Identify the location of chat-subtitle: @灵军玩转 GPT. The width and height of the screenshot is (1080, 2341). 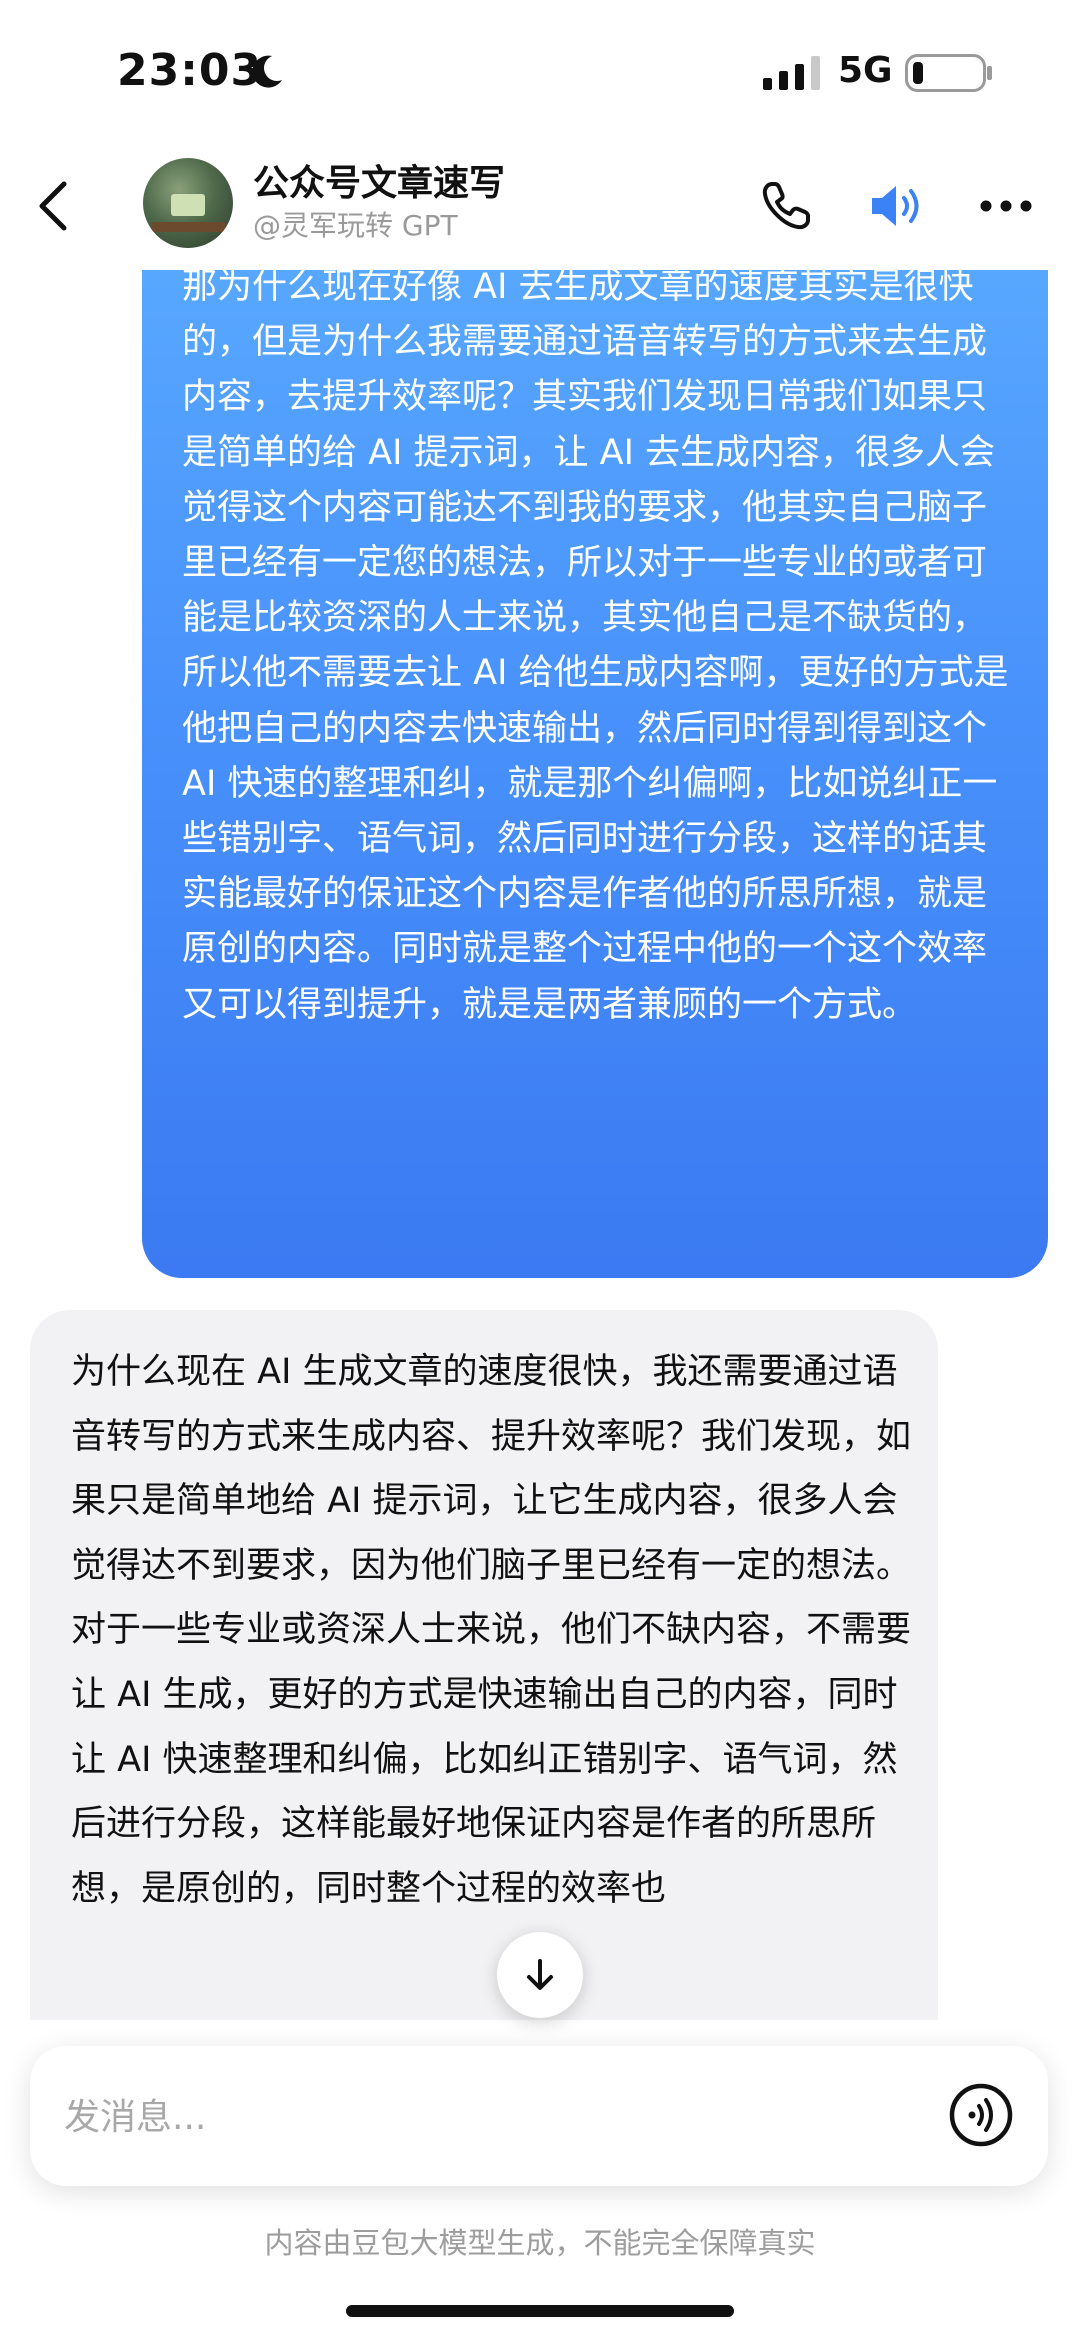
(355, 225).